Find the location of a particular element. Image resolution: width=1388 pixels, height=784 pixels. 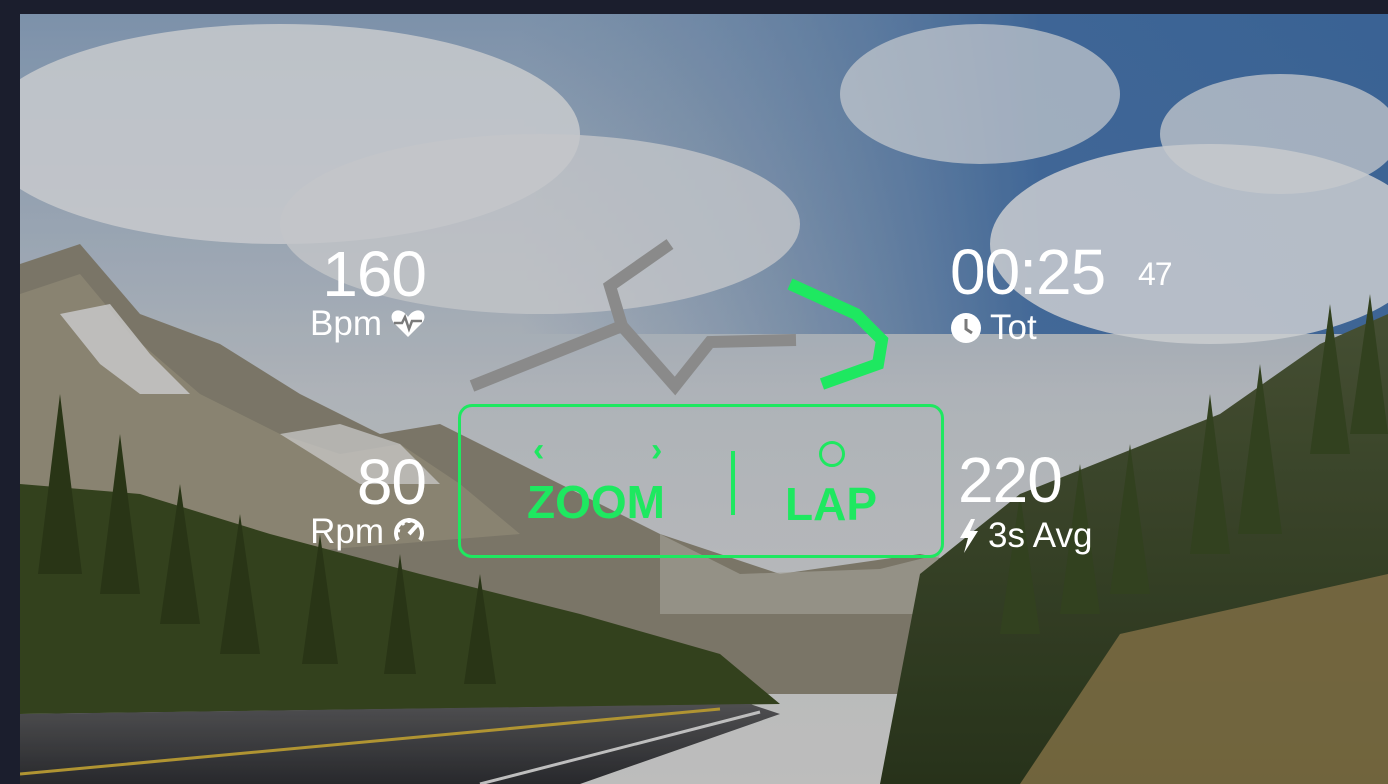

cadence-gauge-icon is located at coordinates (409, 532).